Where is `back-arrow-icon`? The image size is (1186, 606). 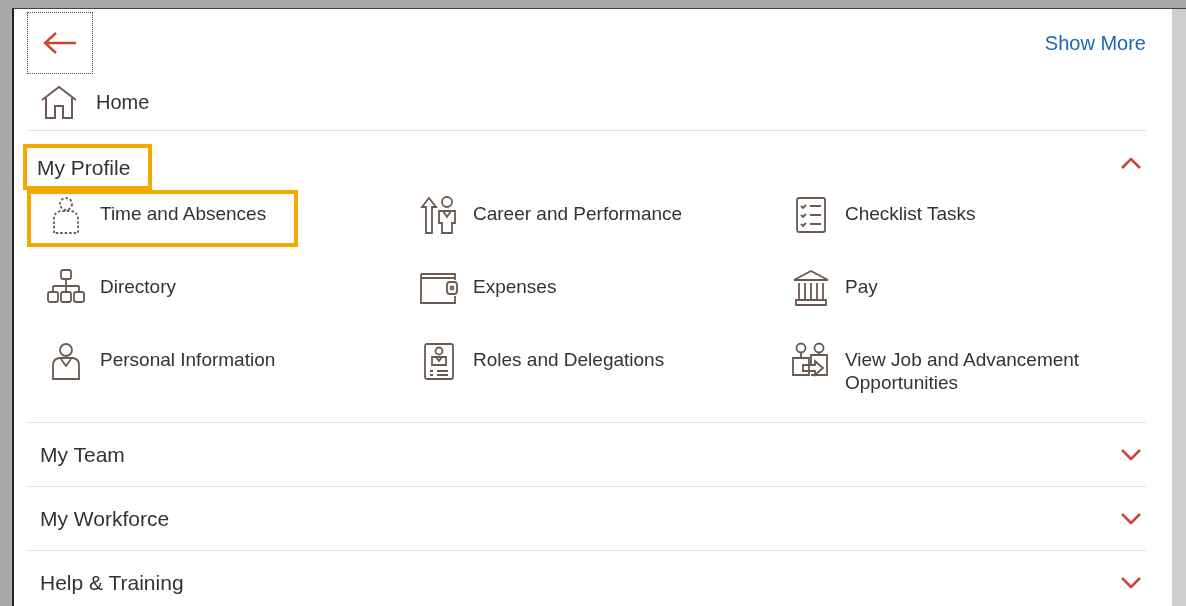 back-arrow-icon is located at coordinates (60, 43).